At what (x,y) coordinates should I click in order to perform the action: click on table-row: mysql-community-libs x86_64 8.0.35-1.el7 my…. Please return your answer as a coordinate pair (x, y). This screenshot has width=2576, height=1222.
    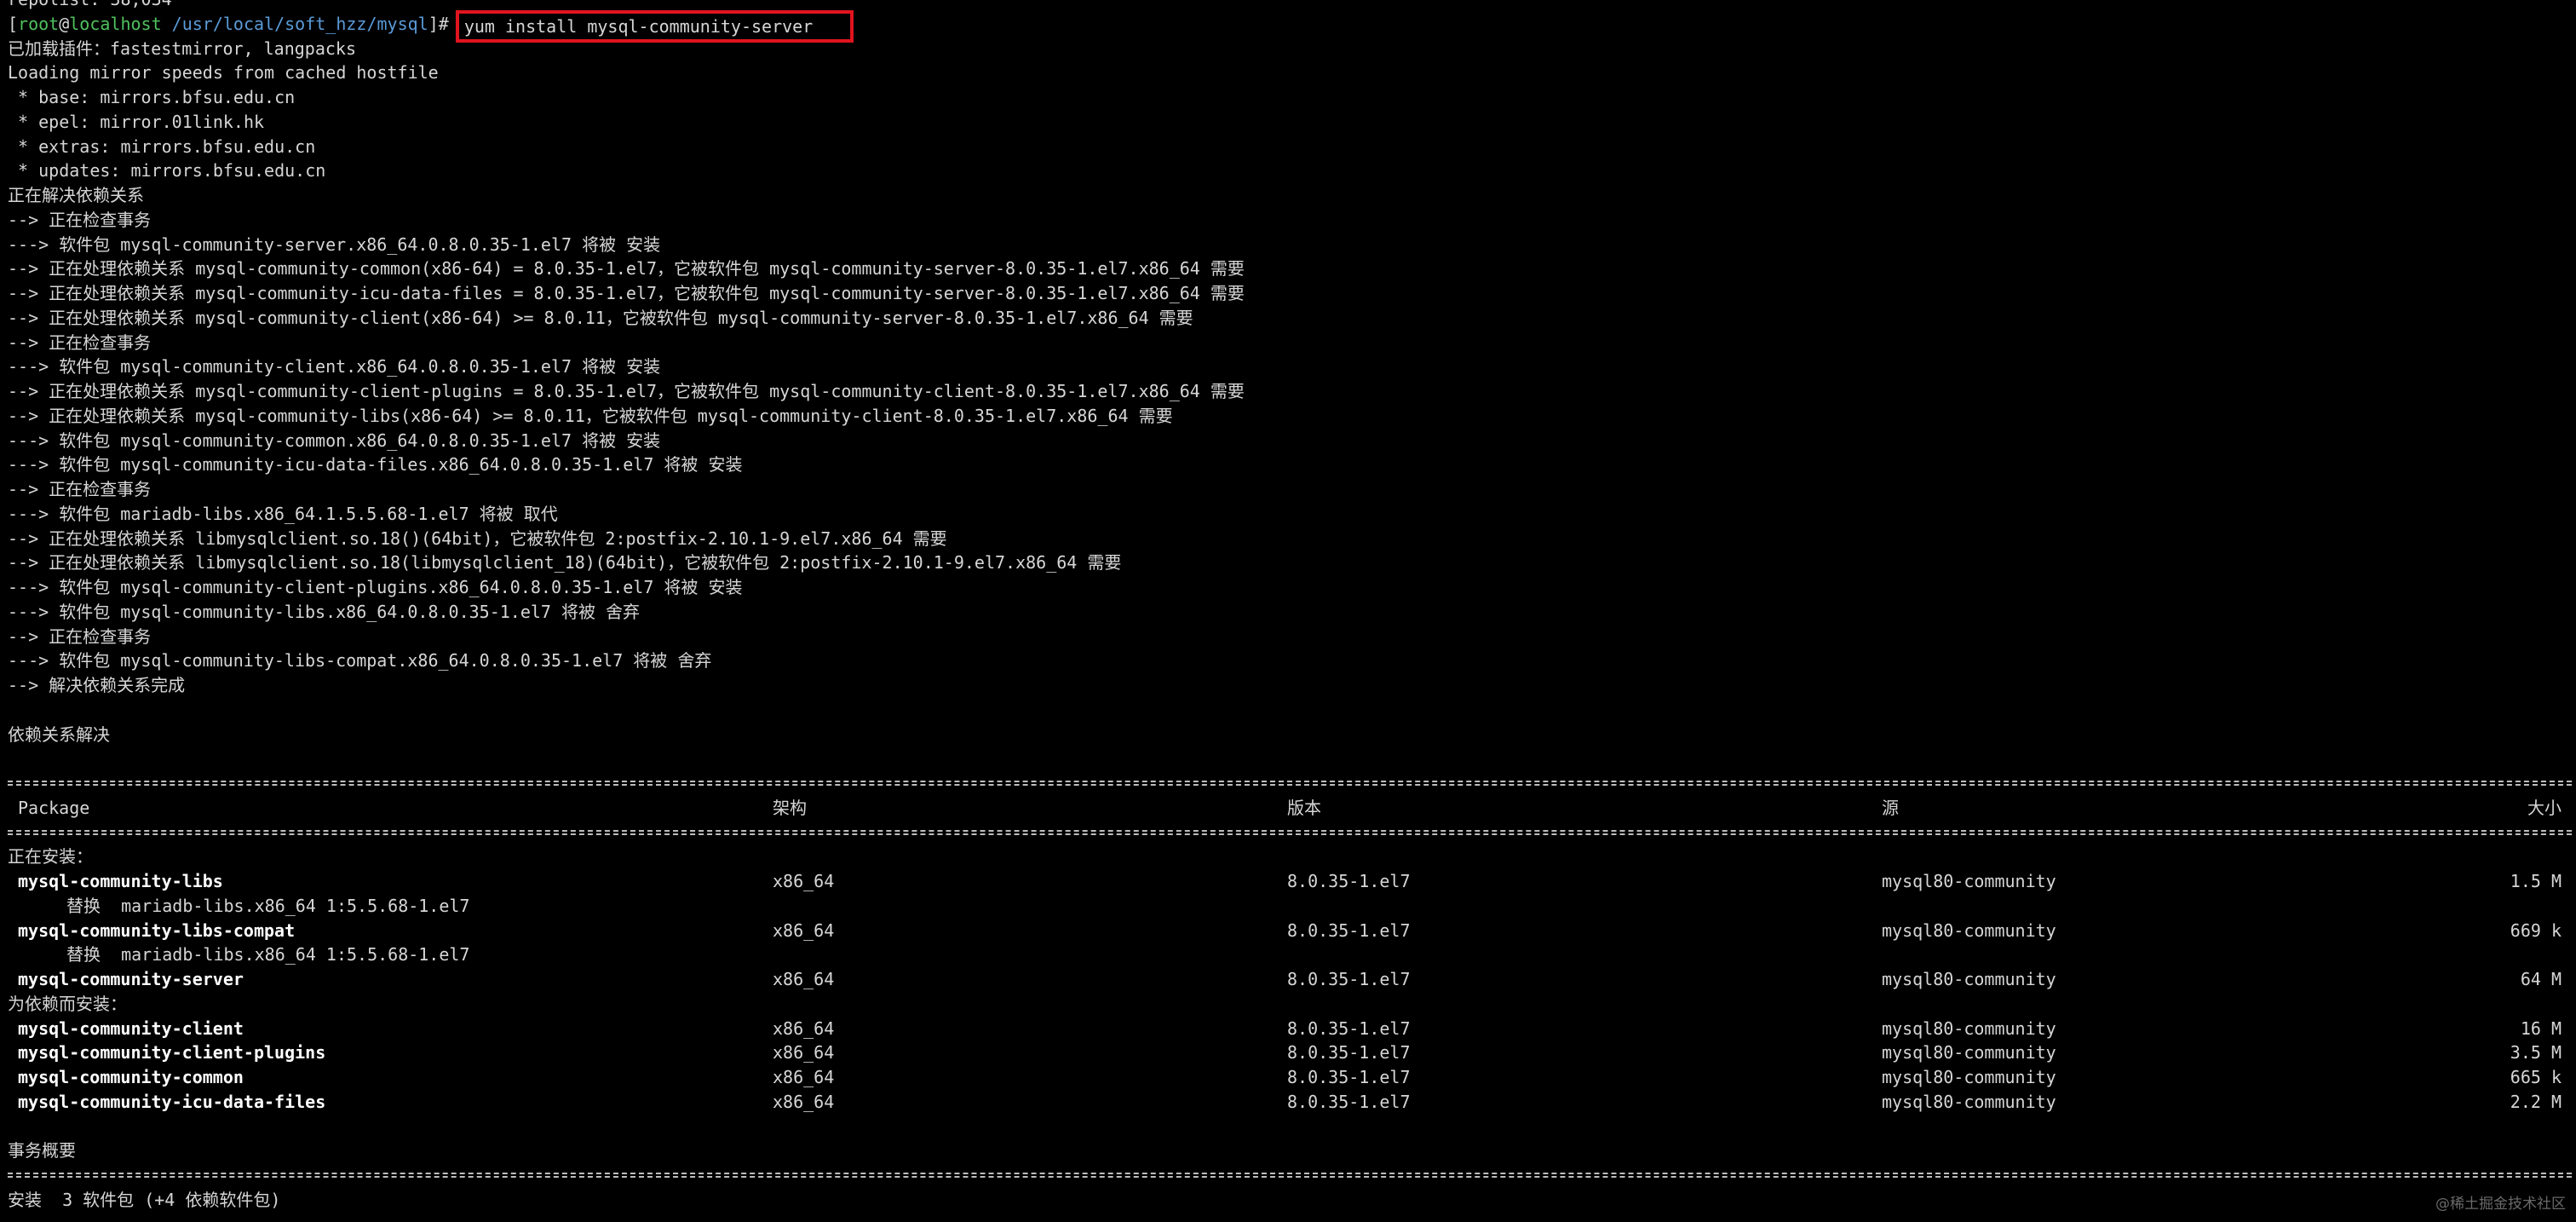
    Looking at the image, I should click on (1290, 881).